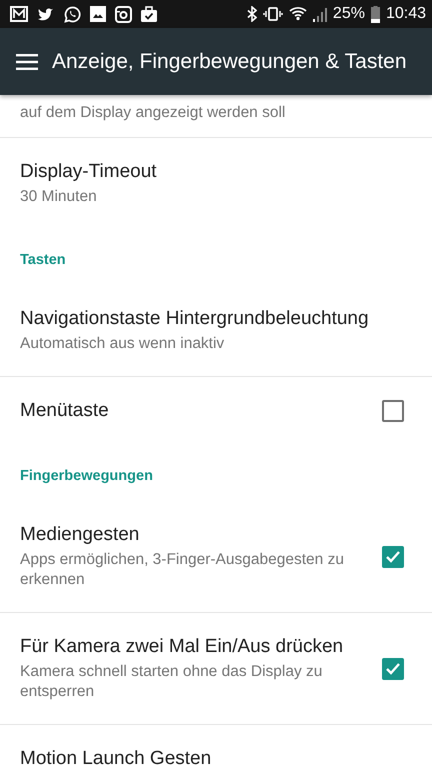 Image resolution: width=432 pixels, height=768 pixels. Describe the element at coordinates (43, 260) in the screenshot. I see `section-header: Tasten` at that location.